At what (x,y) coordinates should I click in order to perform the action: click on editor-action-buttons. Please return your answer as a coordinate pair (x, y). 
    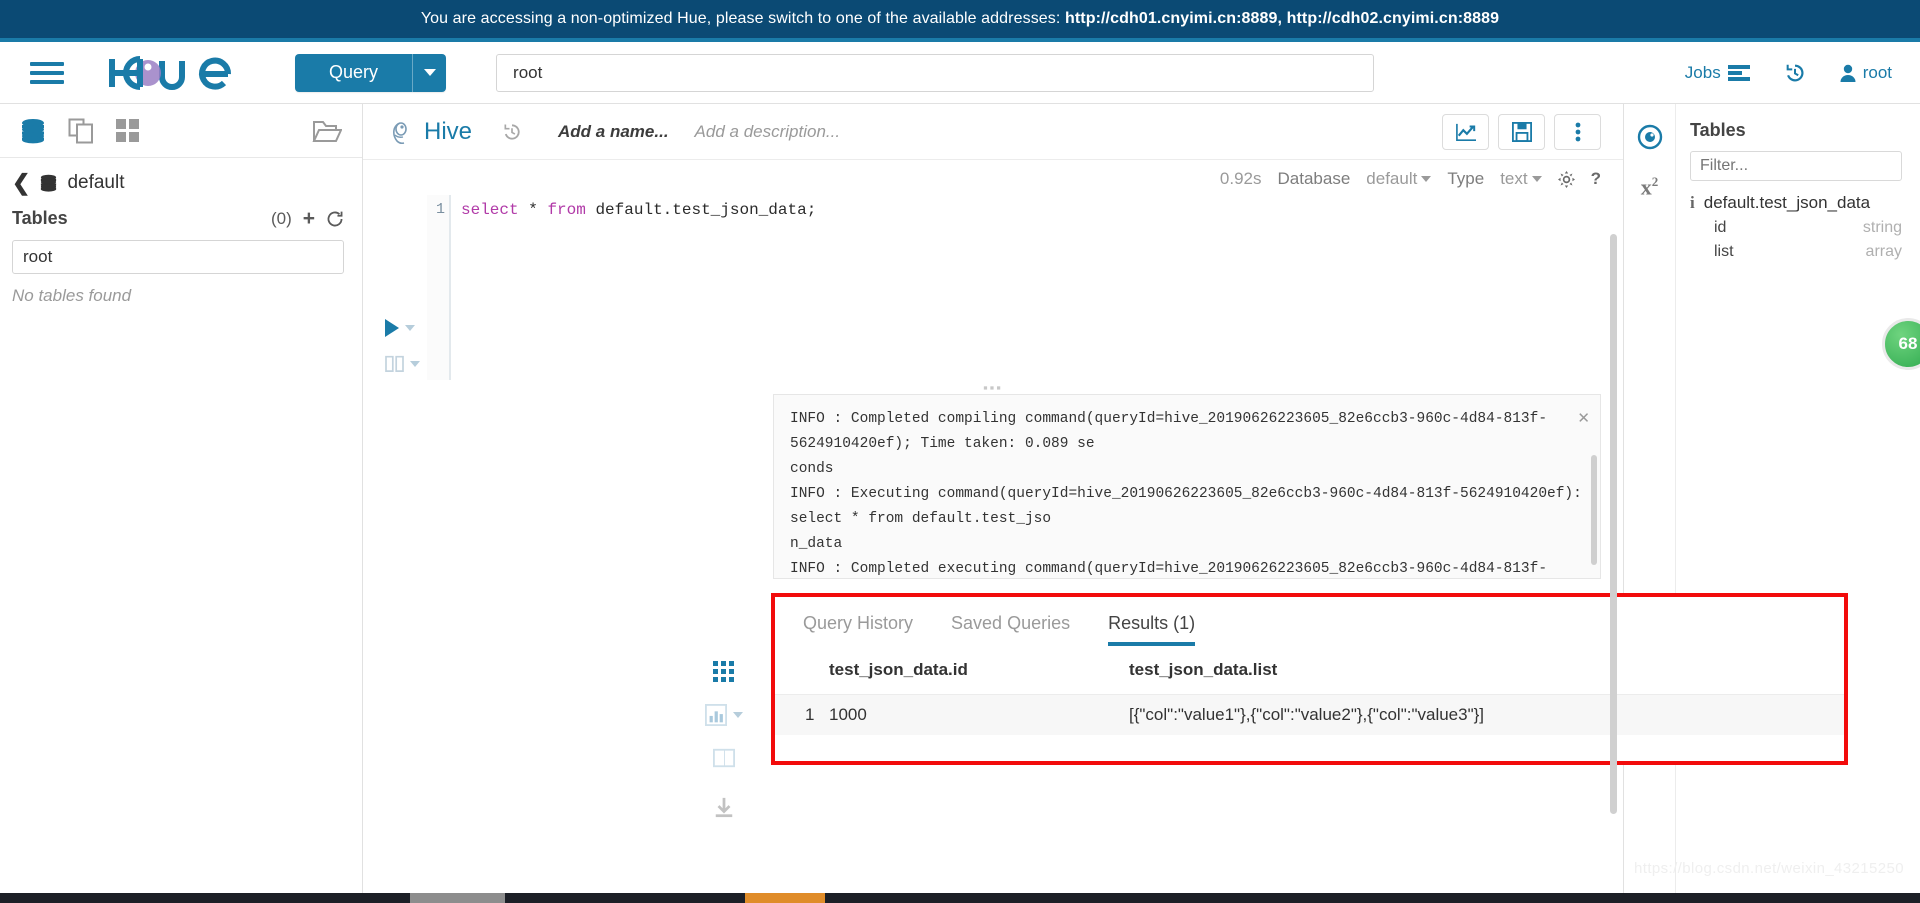
    Looking at the image, I should click on (1521, 131).